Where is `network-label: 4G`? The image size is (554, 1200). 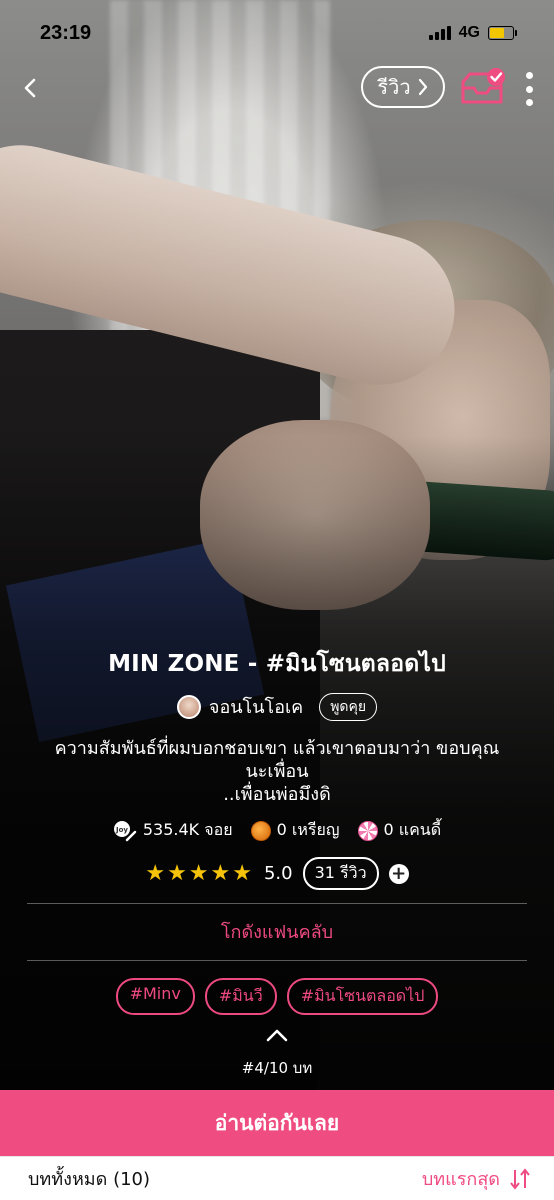
network-label: 4G is located at coordinates (469, 32).